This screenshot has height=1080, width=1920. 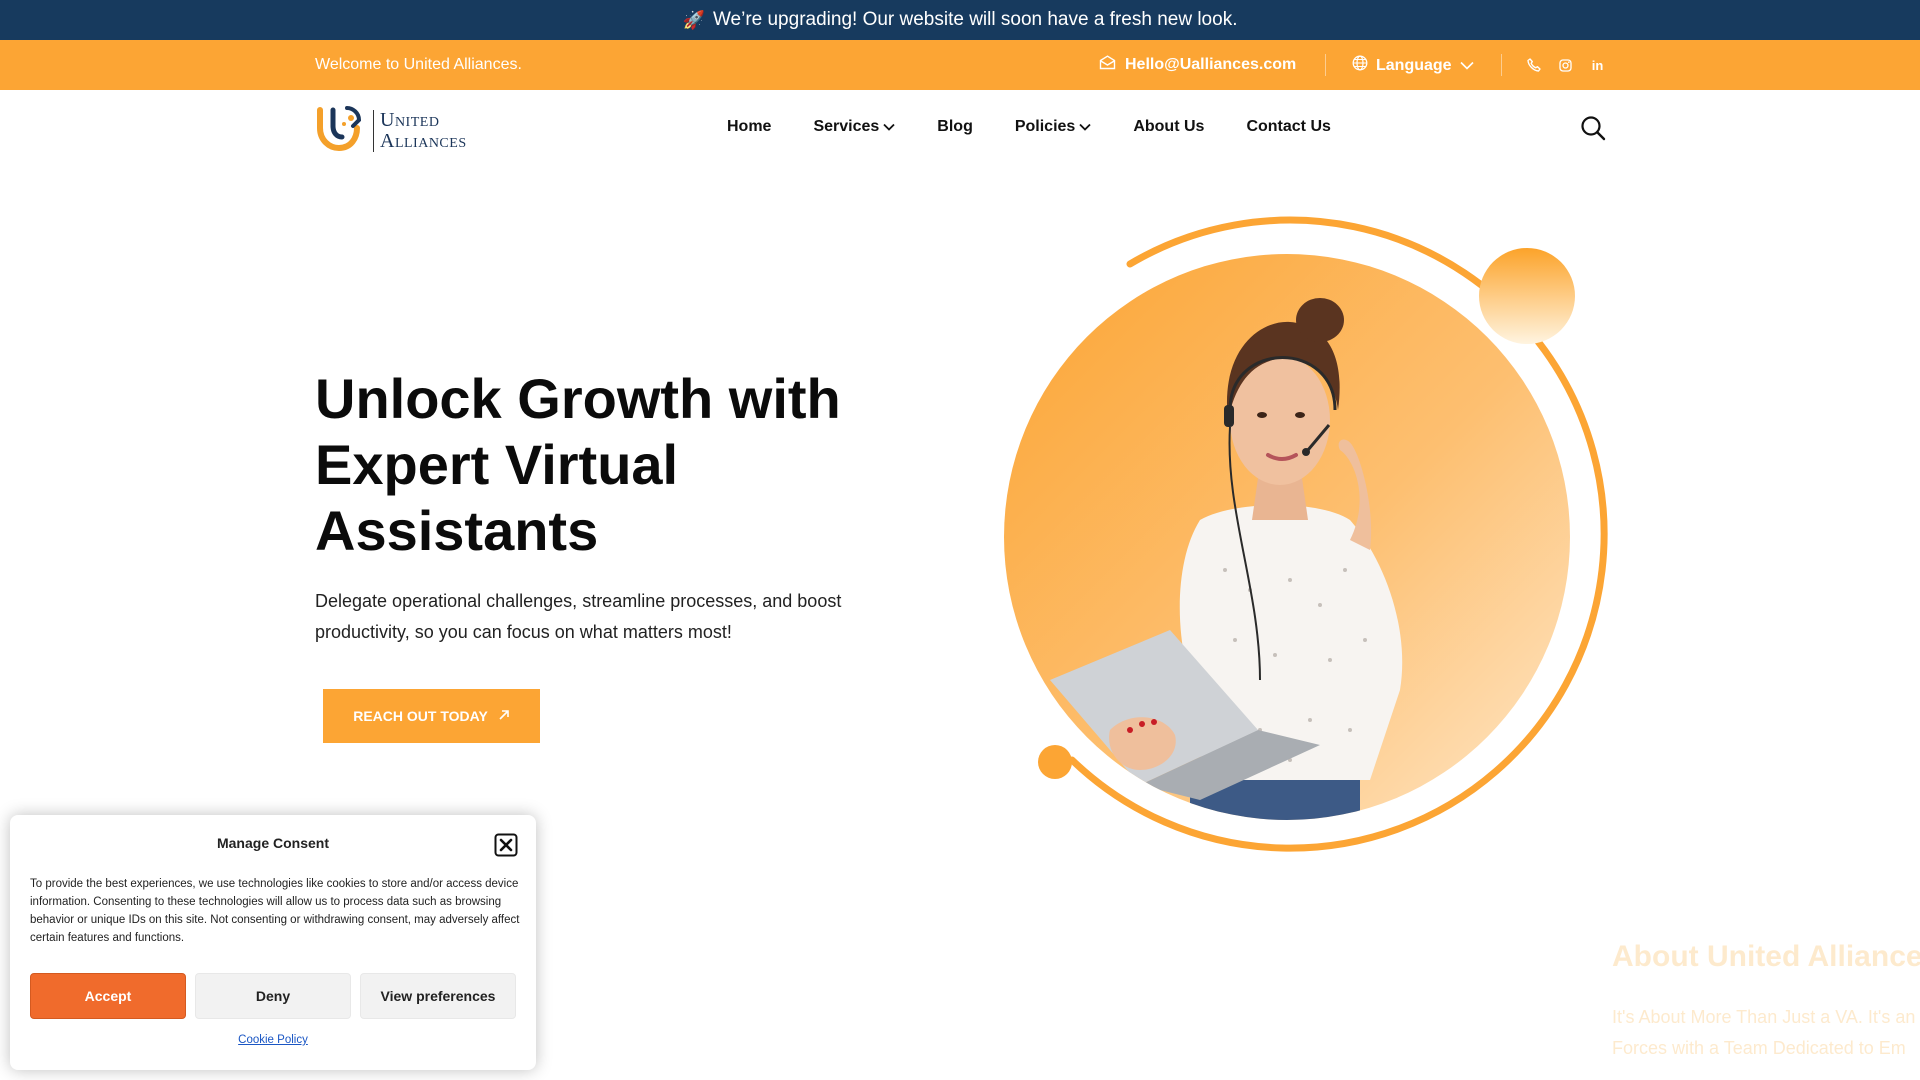 I want to click on envelope-icon, so click(x=1107, y=65).